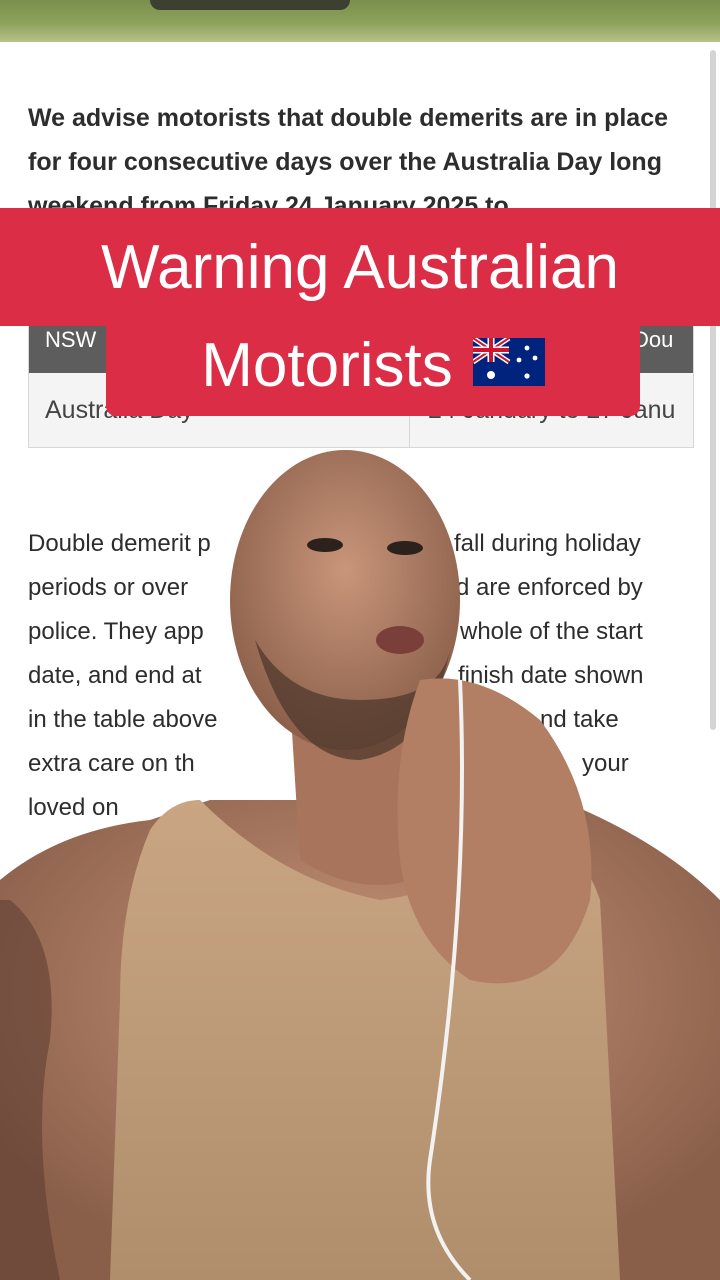  Describe the element at coordinates (652, 879) in the screenshot. I see `body-fragment: pply` at that location.